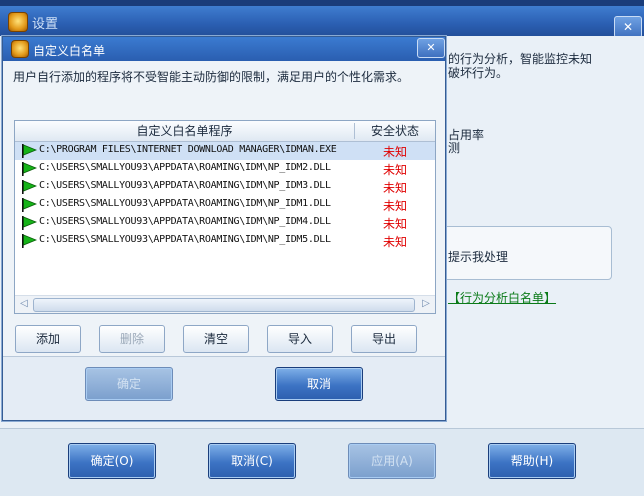 The height and width of the screenshot is (496, 644). Describe the element at coordinates (184, 131) in the screenshot. I see `column-program: 自定义白名单程序` at that location.